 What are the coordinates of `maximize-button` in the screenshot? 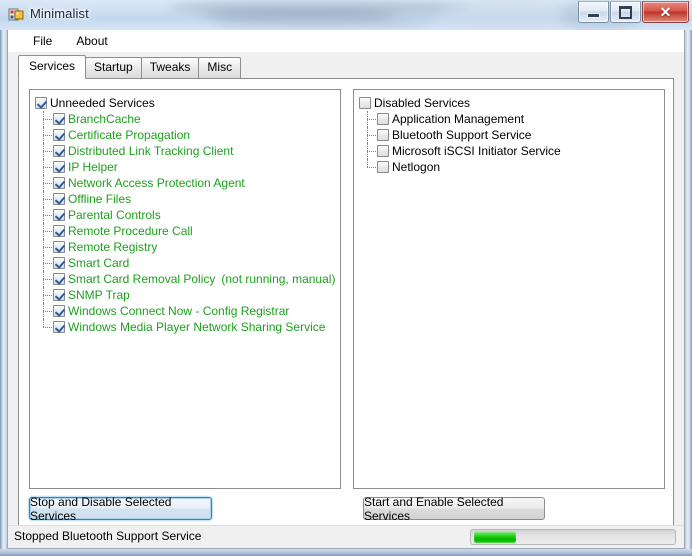 It's located at (625, 12).